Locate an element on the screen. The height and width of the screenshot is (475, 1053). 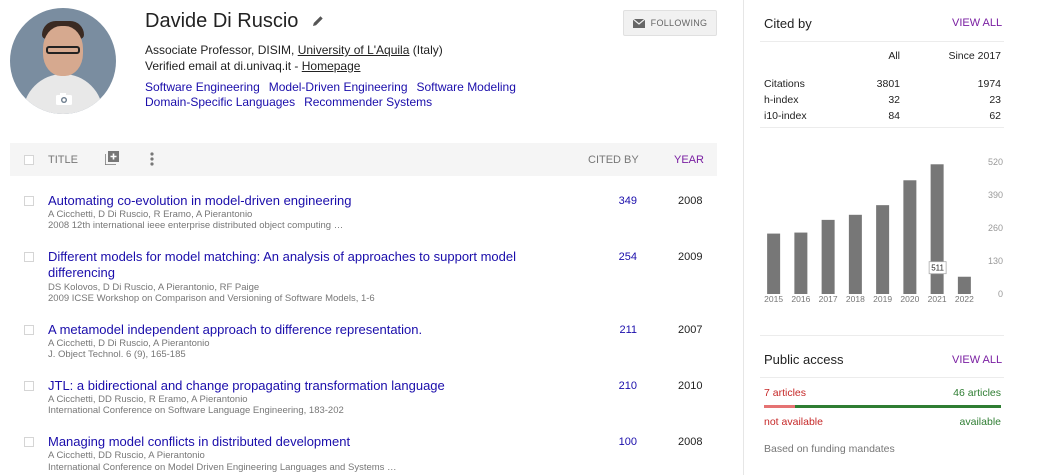
x-tick-label: 2021 is located at coordinates (937, 299).